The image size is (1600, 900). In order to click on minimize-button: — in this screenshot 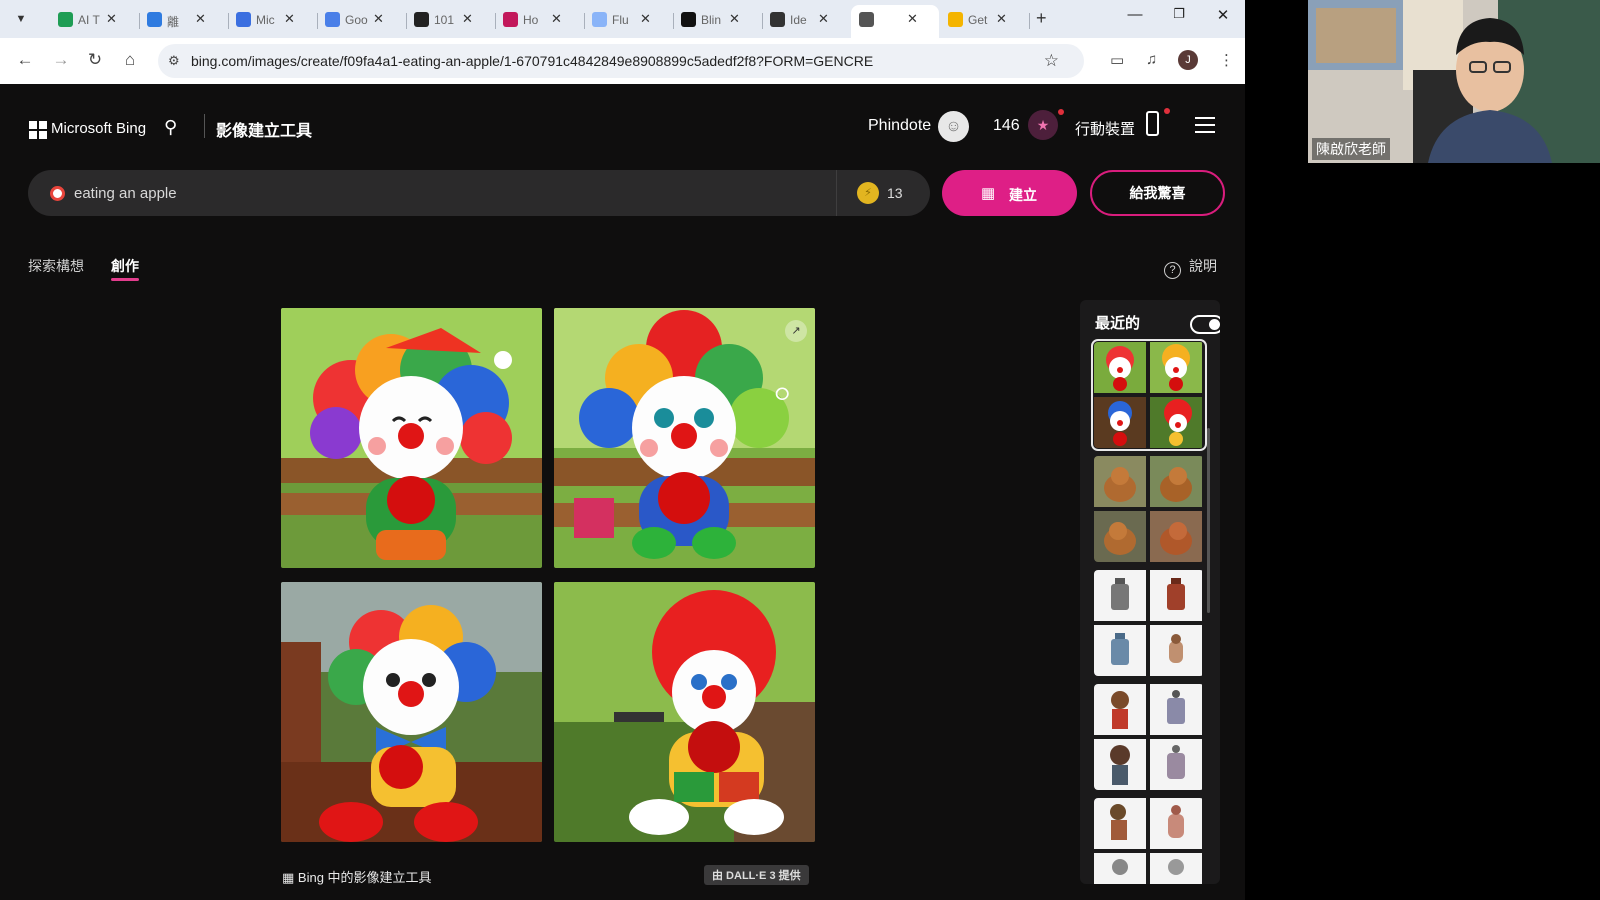, I will do `click(1135, 14)`.